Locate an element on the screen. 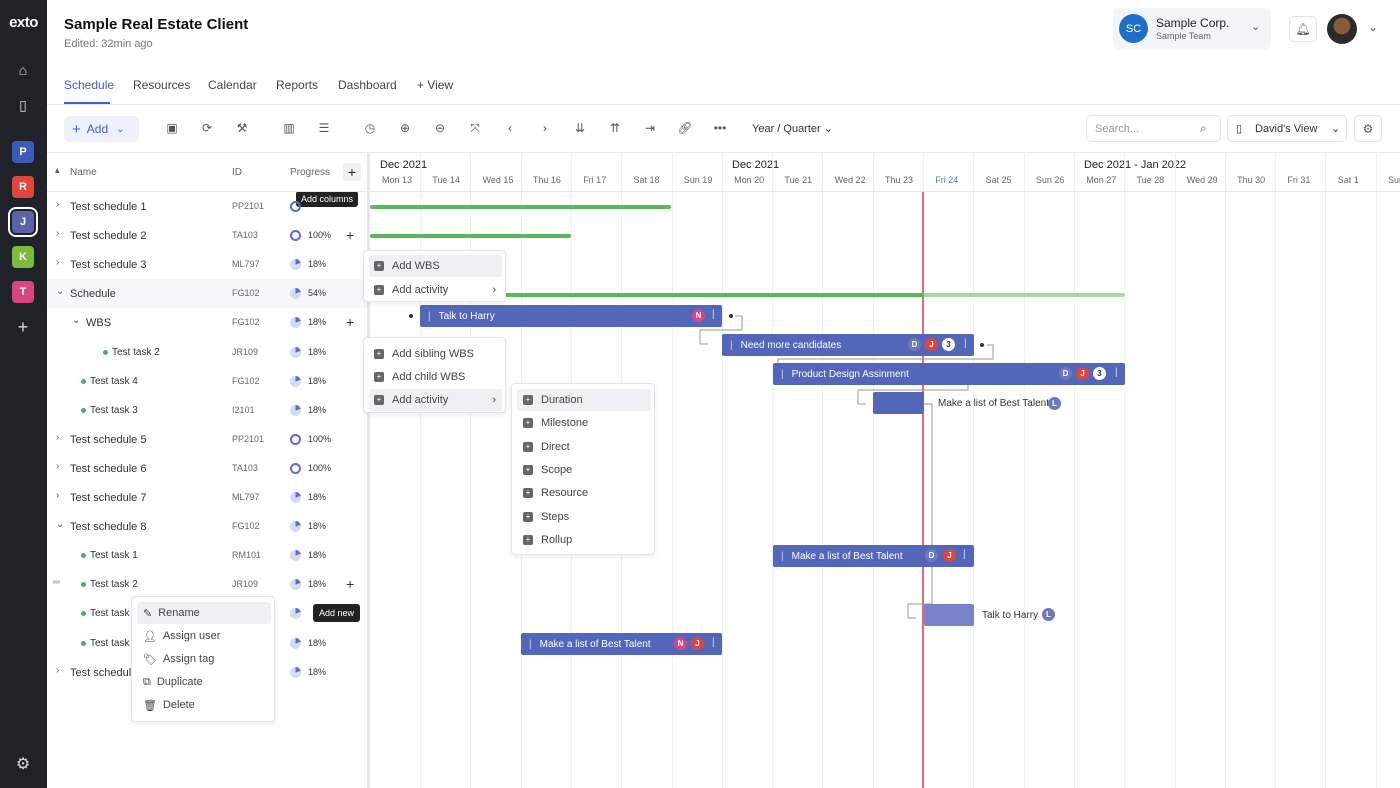 The image size is (1400, 788). list-icon: ☰ is located at coordinates (324, 128).